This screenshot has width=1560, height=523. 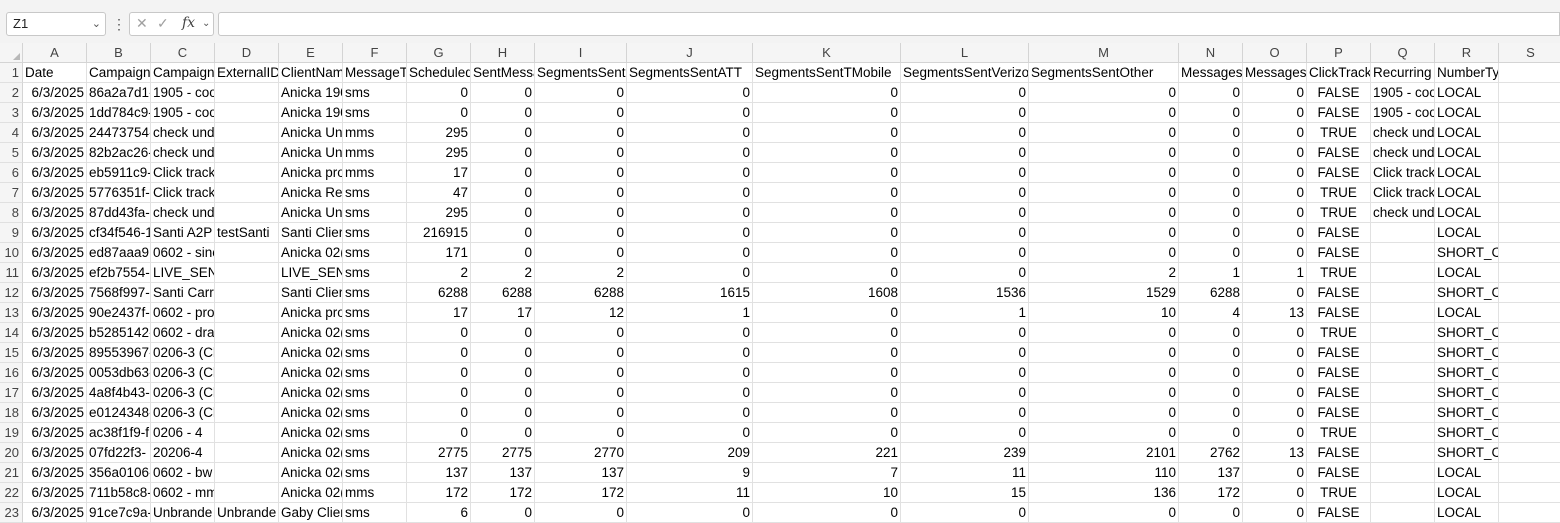 What do you see at coordinates (439, 453) in the screenshot?
I see `table-cell: 2775` at bounding box center [439, 453].